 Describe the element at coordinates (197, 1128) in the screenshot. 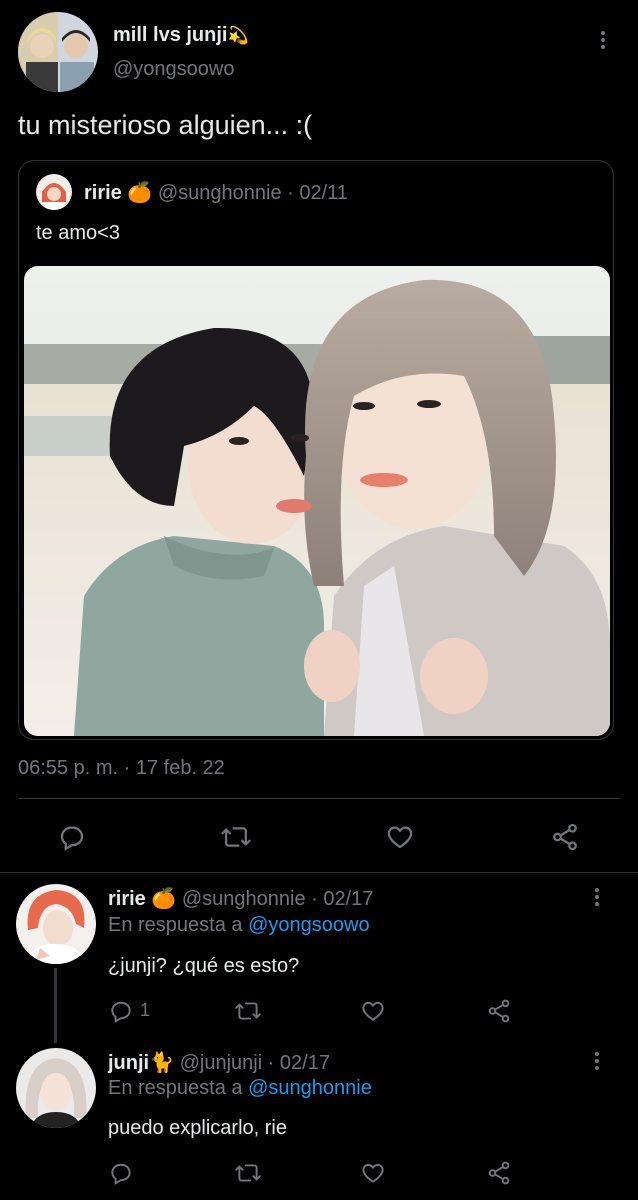

I see `reply-text: puedo explicarlo, rie` at that location.